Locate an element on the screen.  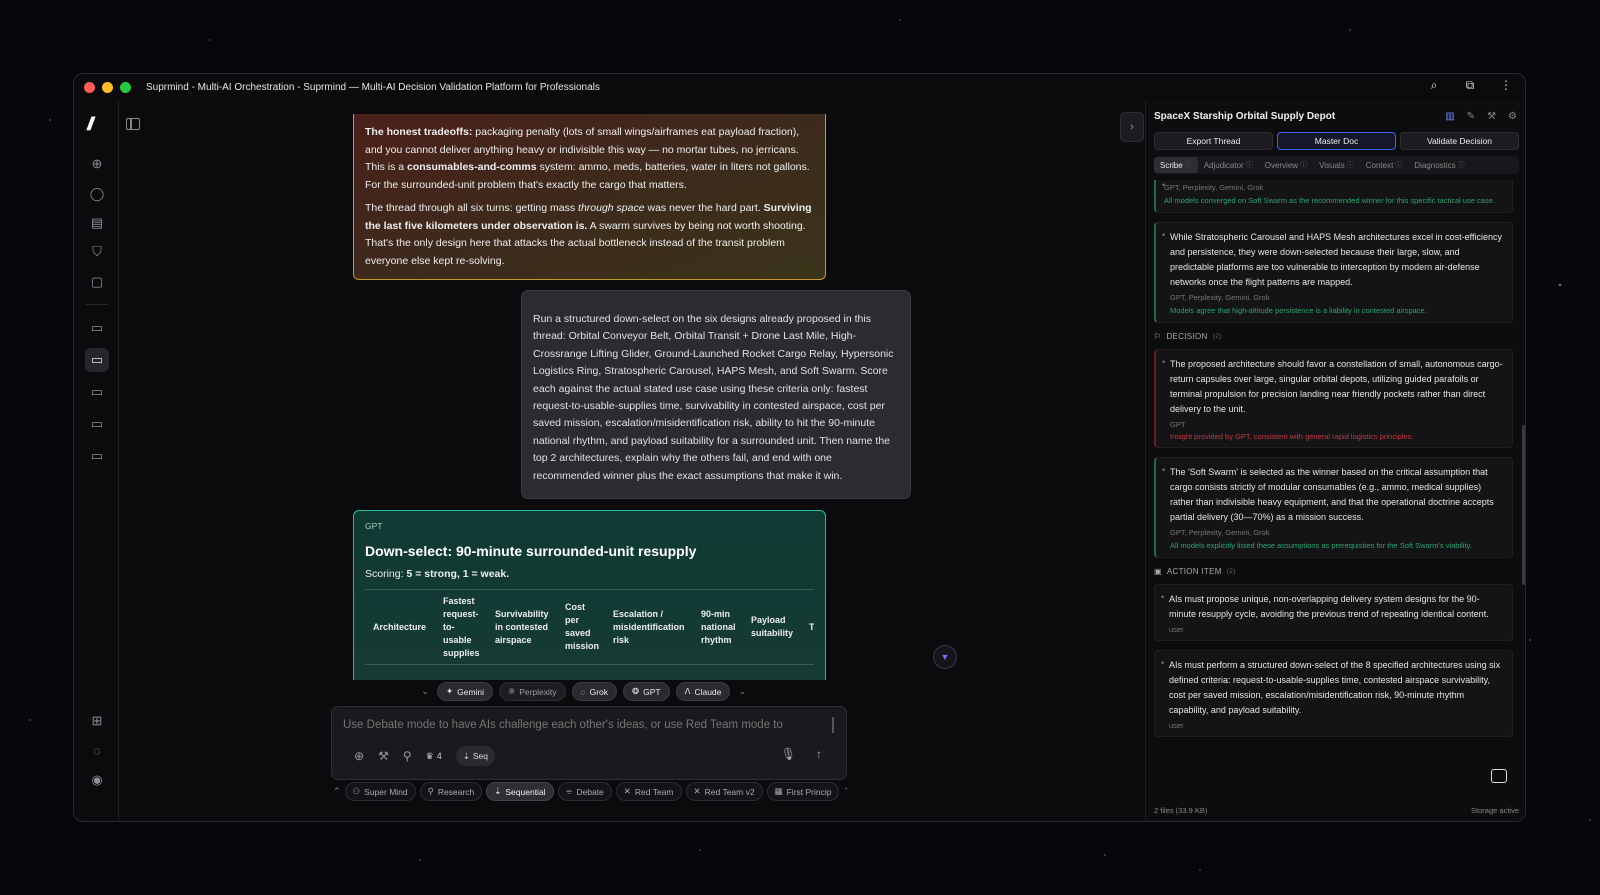
app-logo: // is located at coordinates (90, 124).